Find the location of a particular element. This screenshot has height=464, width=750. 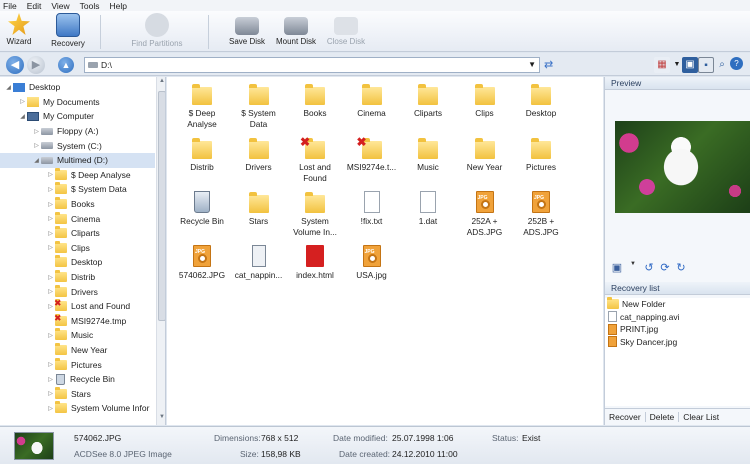

menu-tools: Tools is located at coordinates (90, 6).